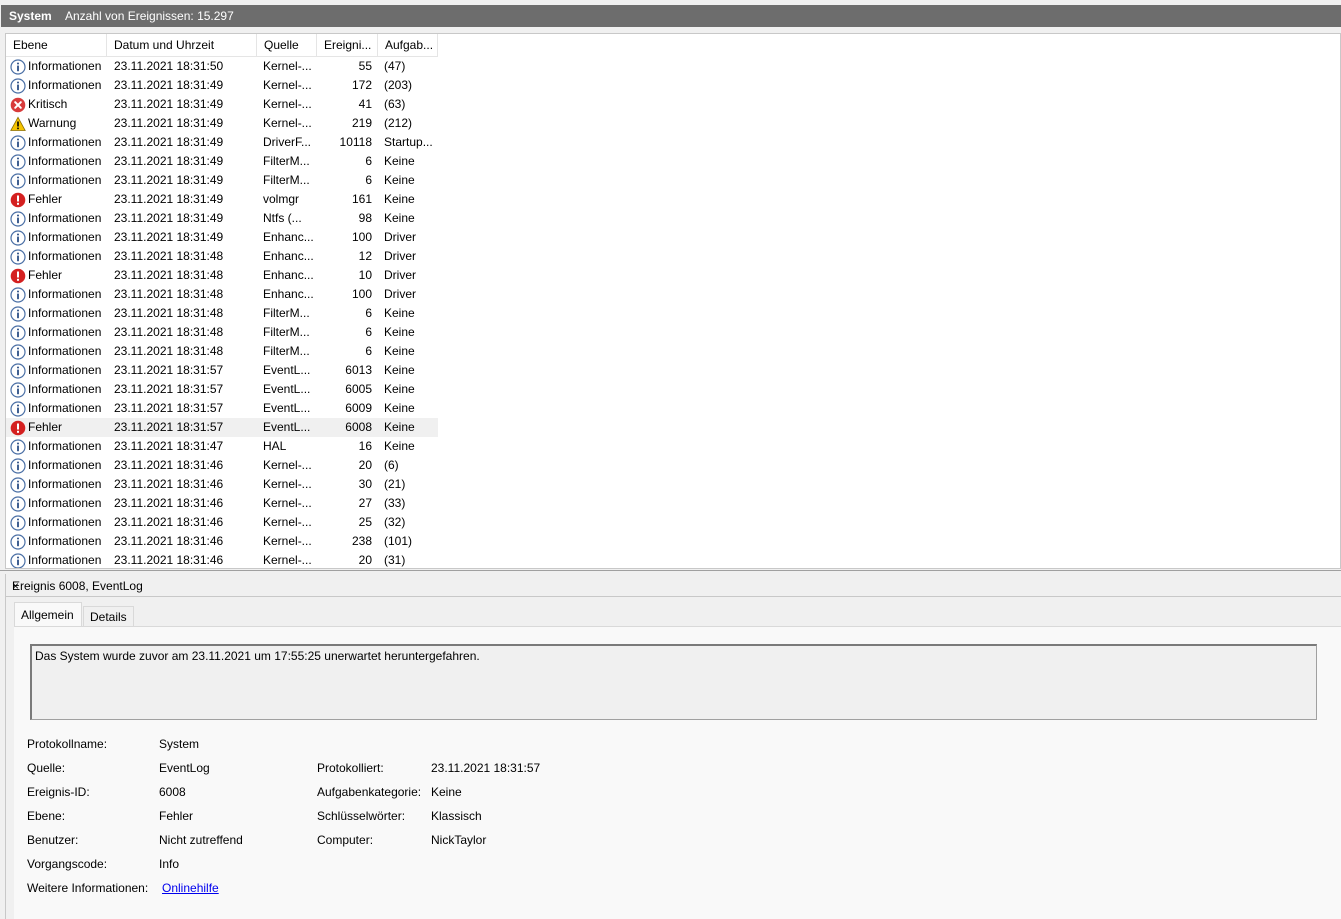 The width and height of the screenshot is (1341, 919). I want to click on column-header-level: Ebene, so click(56, 45).